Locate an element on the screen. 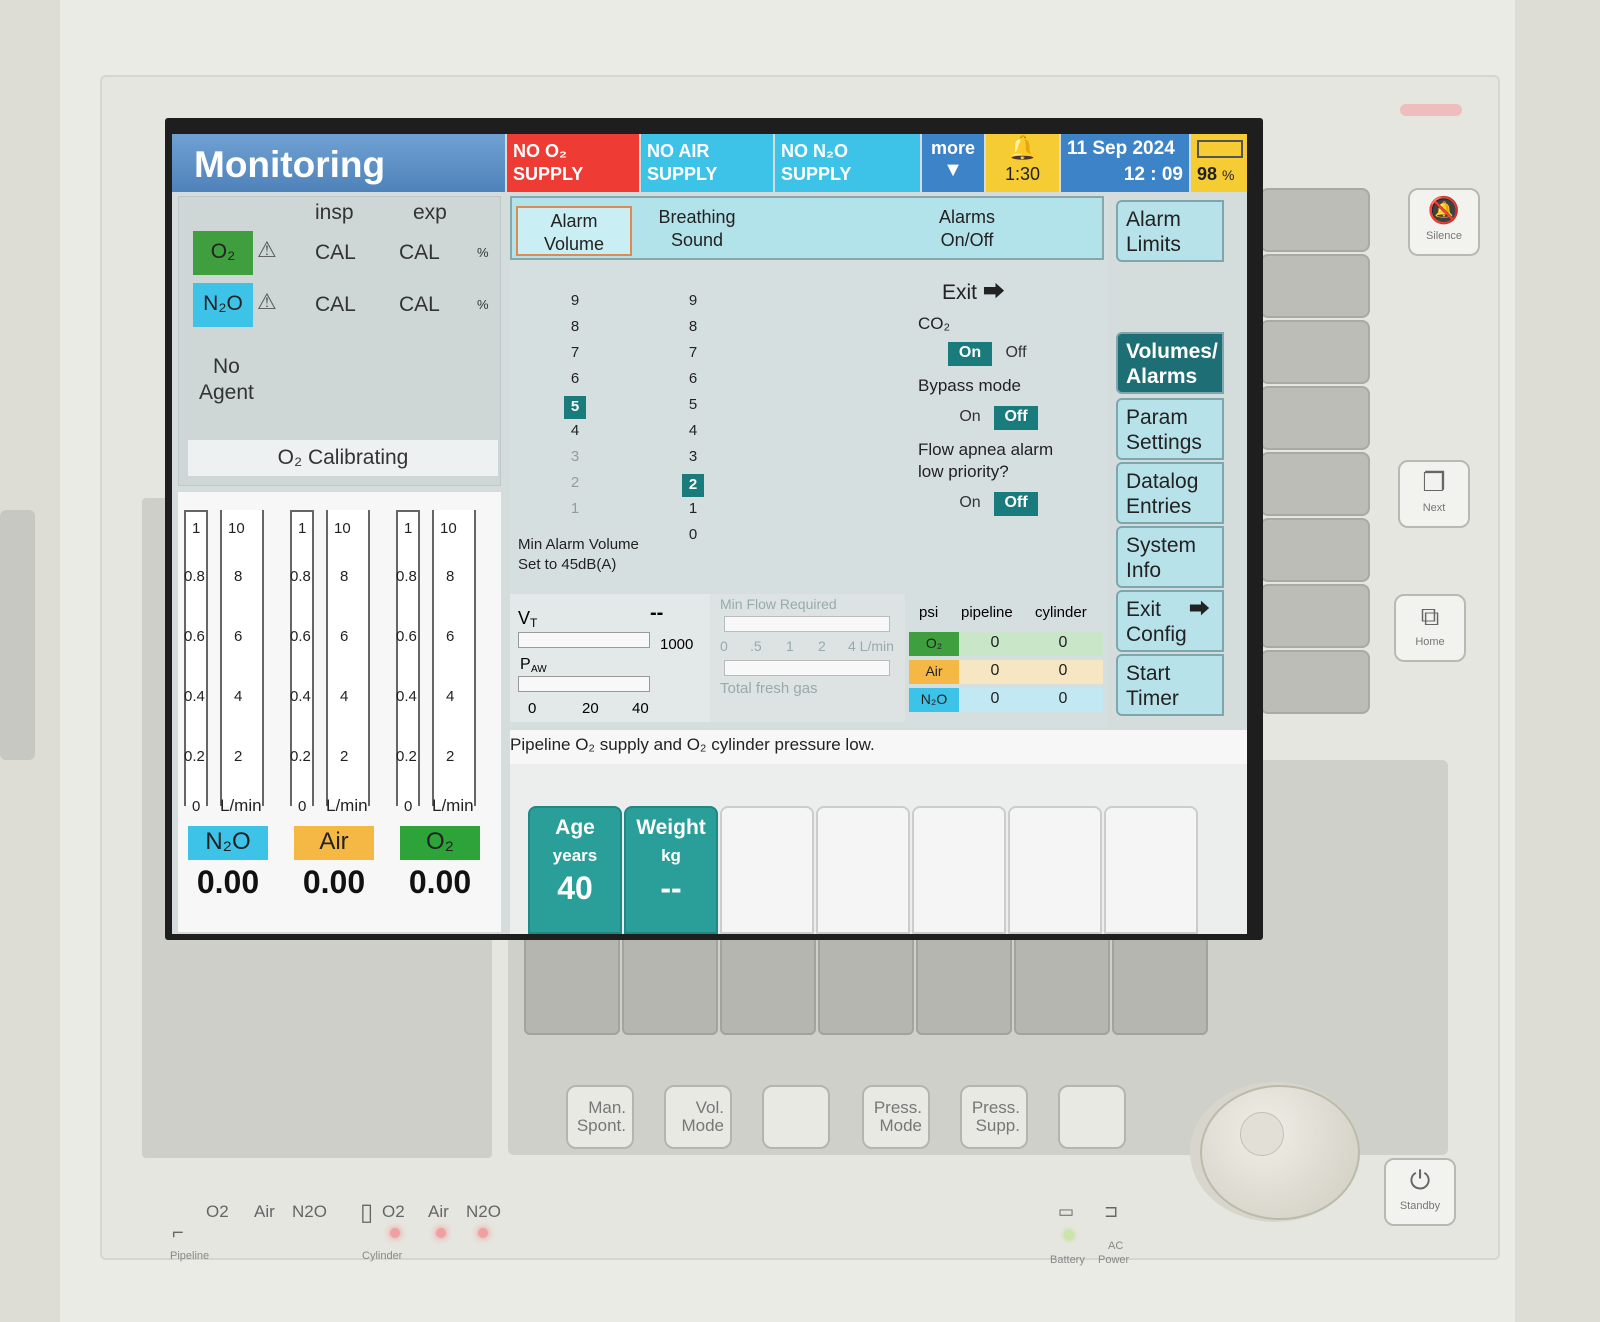 Image resolution: width=1600 pixels, height=1322 pixels. tab-alarm-volume: Alarm Volume is located at coordinates (574, 231).